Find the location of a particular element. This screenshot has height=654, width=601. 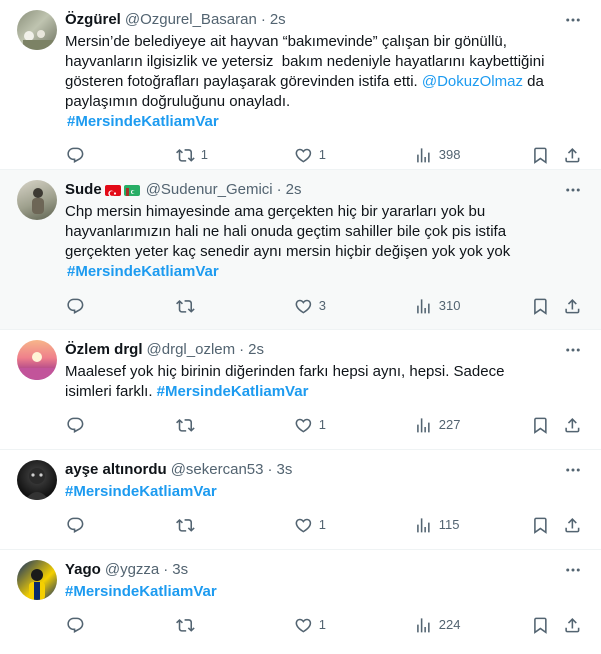

author-name: Yago is located at coordinates (83, 570).